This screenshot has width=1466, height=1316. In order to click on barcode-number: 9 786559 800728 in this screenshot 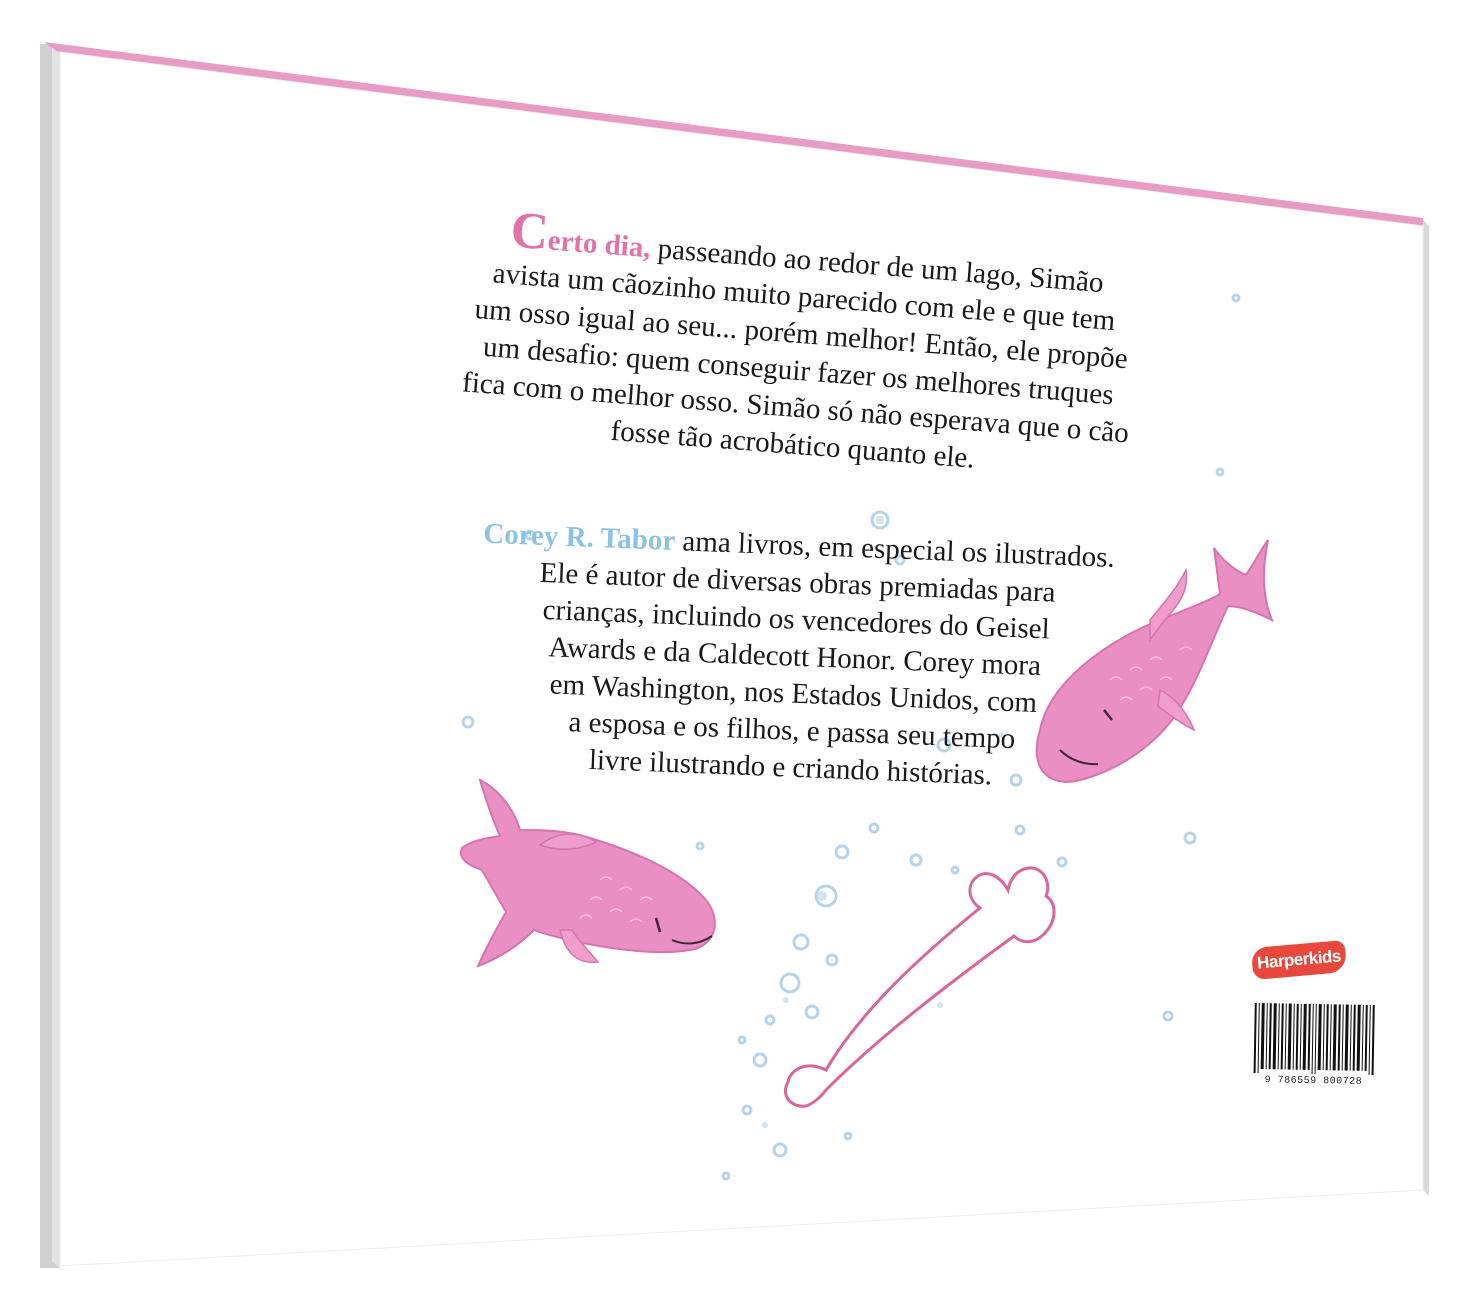, I will do `click(1313, 1081)`.